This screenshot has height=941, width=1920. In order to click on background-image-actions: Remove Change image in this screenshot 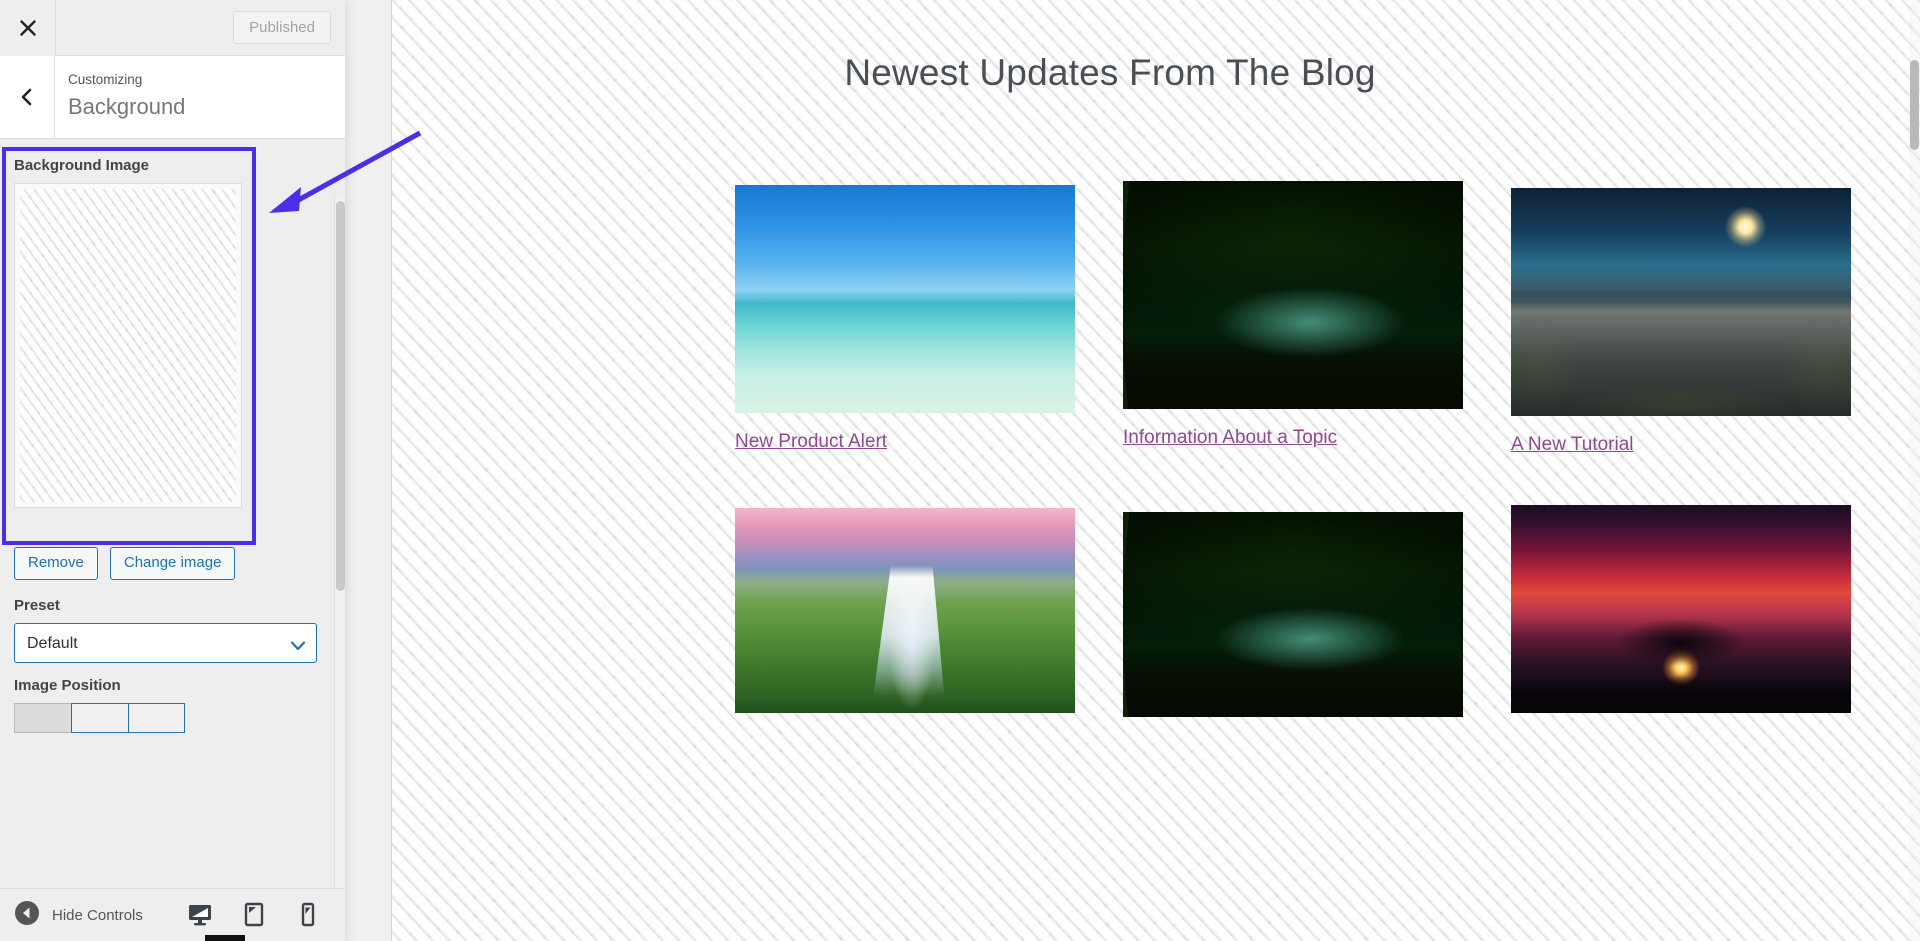, I will do `click(125, 563)`.